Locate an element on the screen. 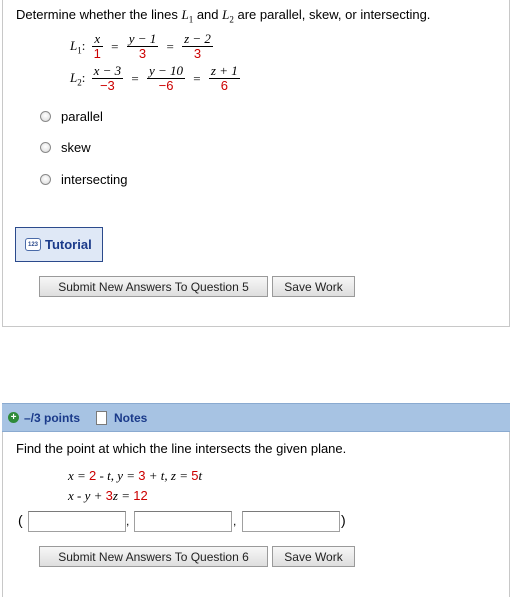  option-parallel: parallel is located at coordinates (71, 116).